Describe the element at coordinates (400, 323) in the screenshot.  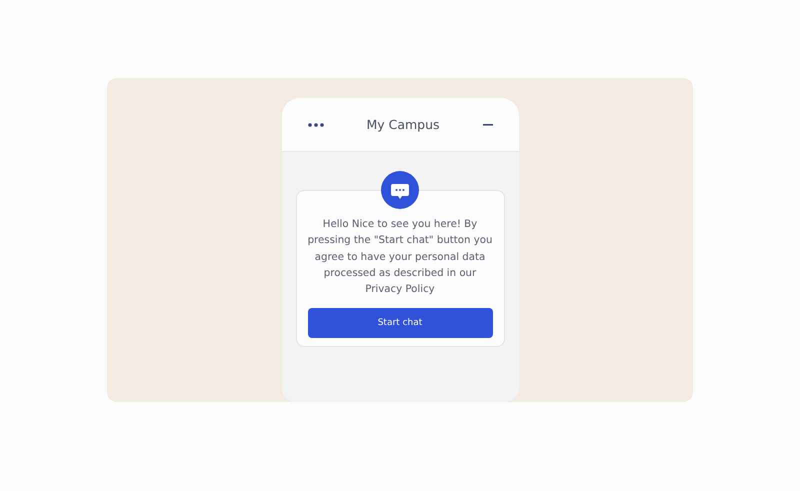
I see `start-chat-button: Start chat` at that location.